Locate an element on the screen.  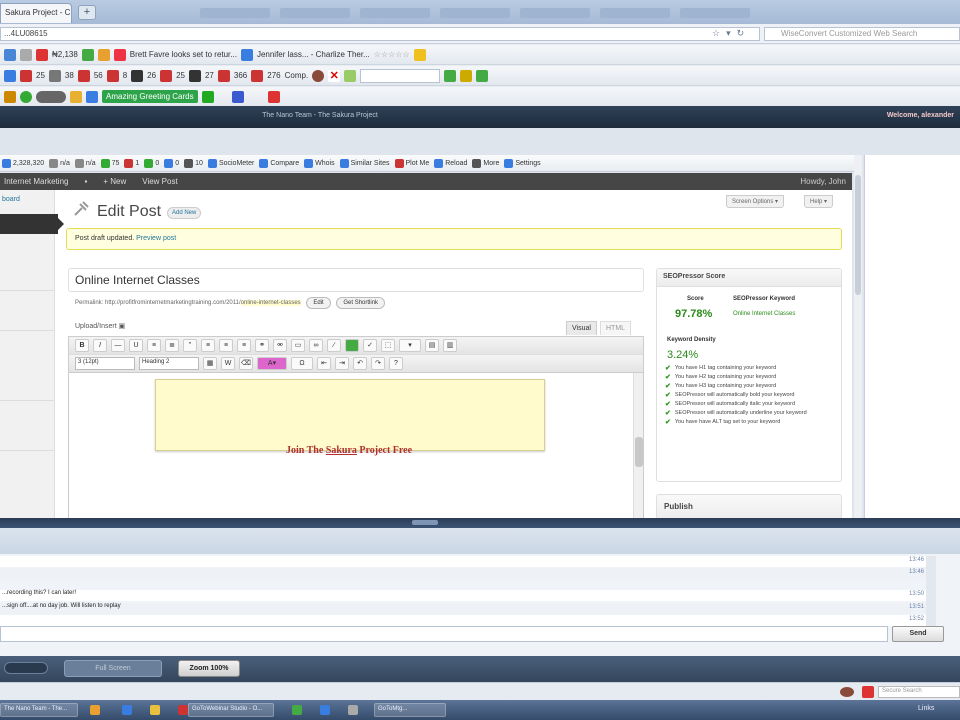
get-shortlink-button: Get Shortlink is located at coordinates (361, 303).